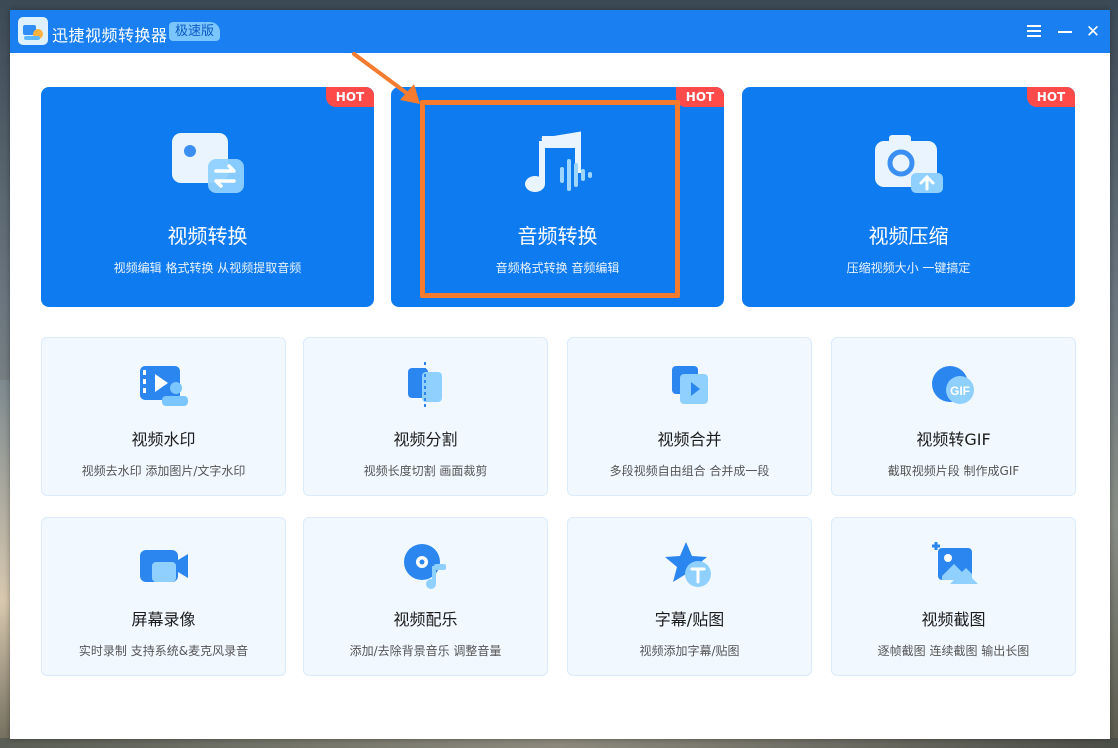 This screenshot has height=748, width=1118. Describe the element at coordinates (953, 651) in the screenshot. I see `tool-subtitle: 逐帧截图 连续截图 输出长图` at that location.